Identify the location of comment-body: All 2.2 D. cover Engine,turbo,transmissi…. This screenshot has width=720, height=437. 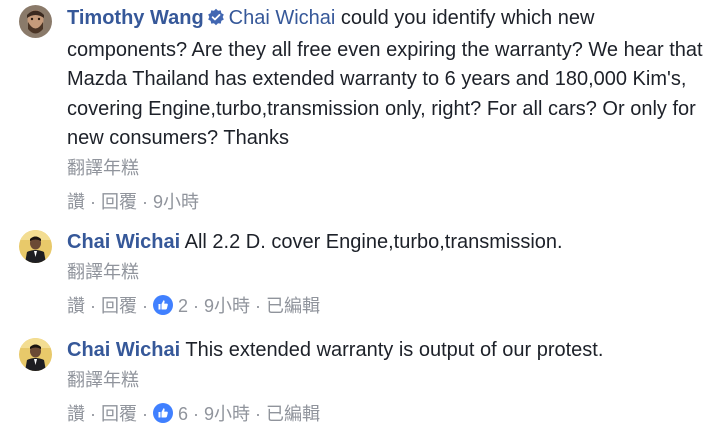
(373, 242).